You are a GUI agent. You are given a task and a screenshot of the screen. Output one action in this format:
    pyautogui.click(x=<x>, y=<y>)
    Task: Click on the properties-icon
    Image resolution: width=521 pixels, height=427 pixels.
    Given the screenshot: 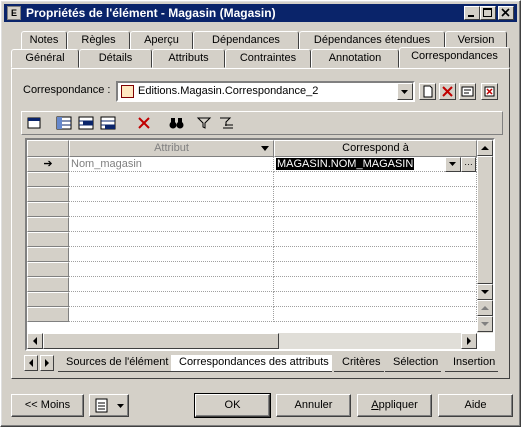 What is the action you would take?
    pyautogui.click(x=467, y=91)
    